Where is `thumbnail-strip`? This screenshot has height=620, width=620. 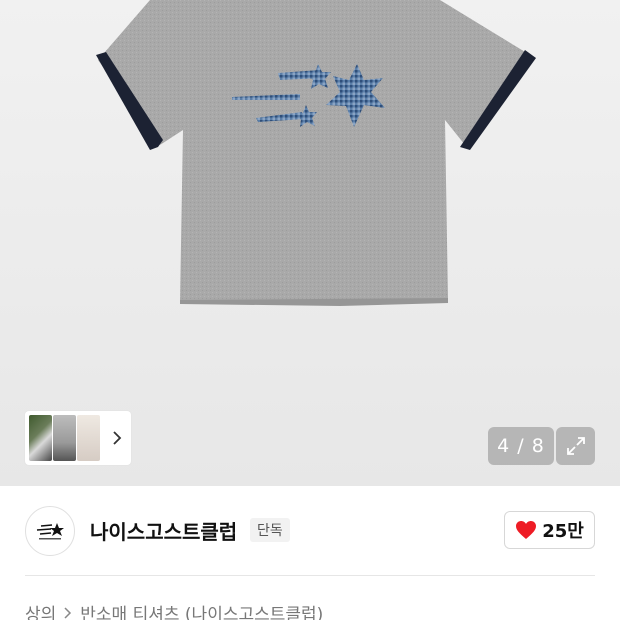
thumbnail-strip is located at coordinates (78, 438).